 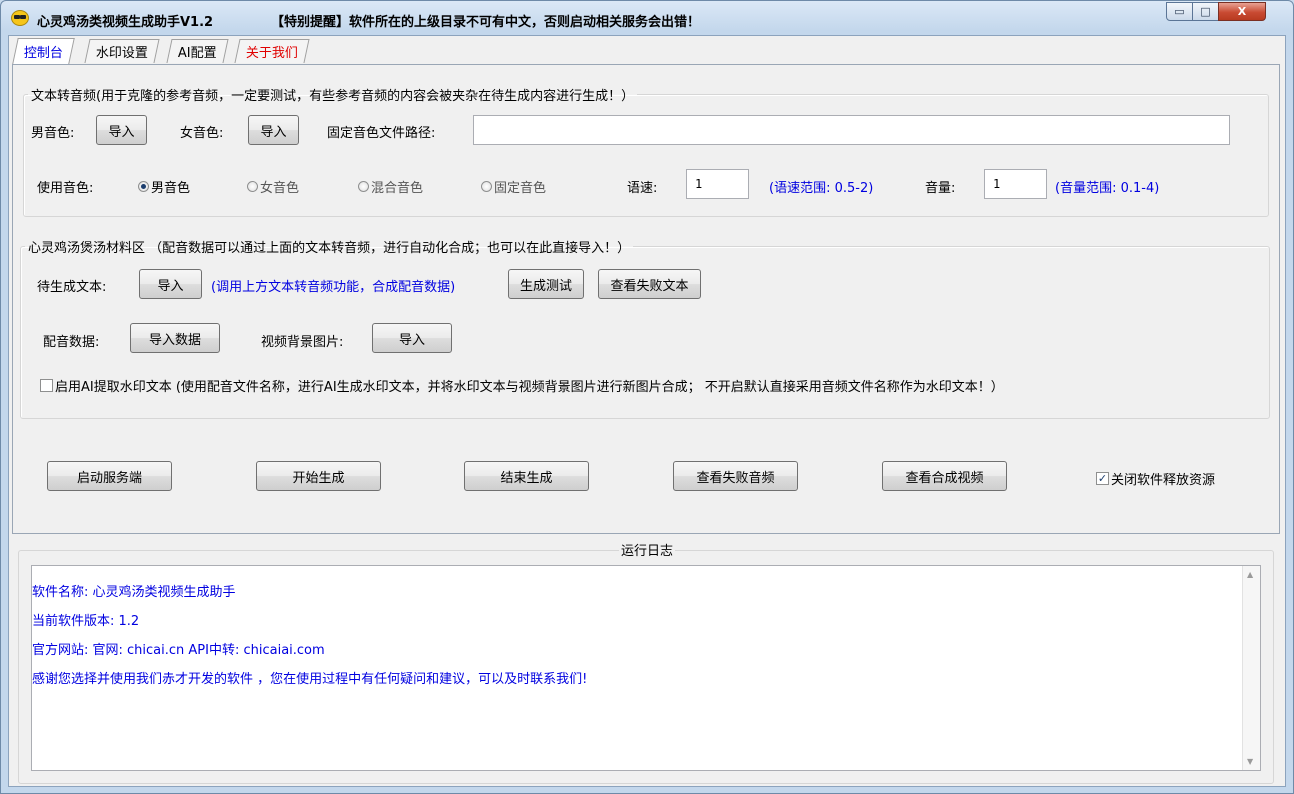 I want to click on log-scrollbar: ▲ ▼, so click(x=1251, y=668).